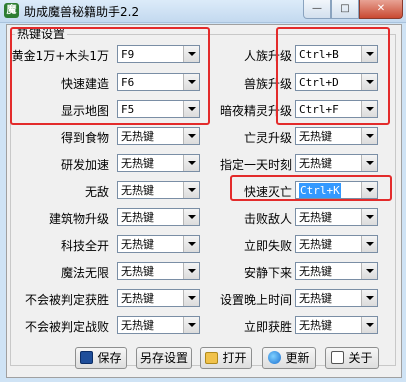 This screenshot has height=382, width=406. I want to click on save-as-button: 另存设置, so click(164, 358).